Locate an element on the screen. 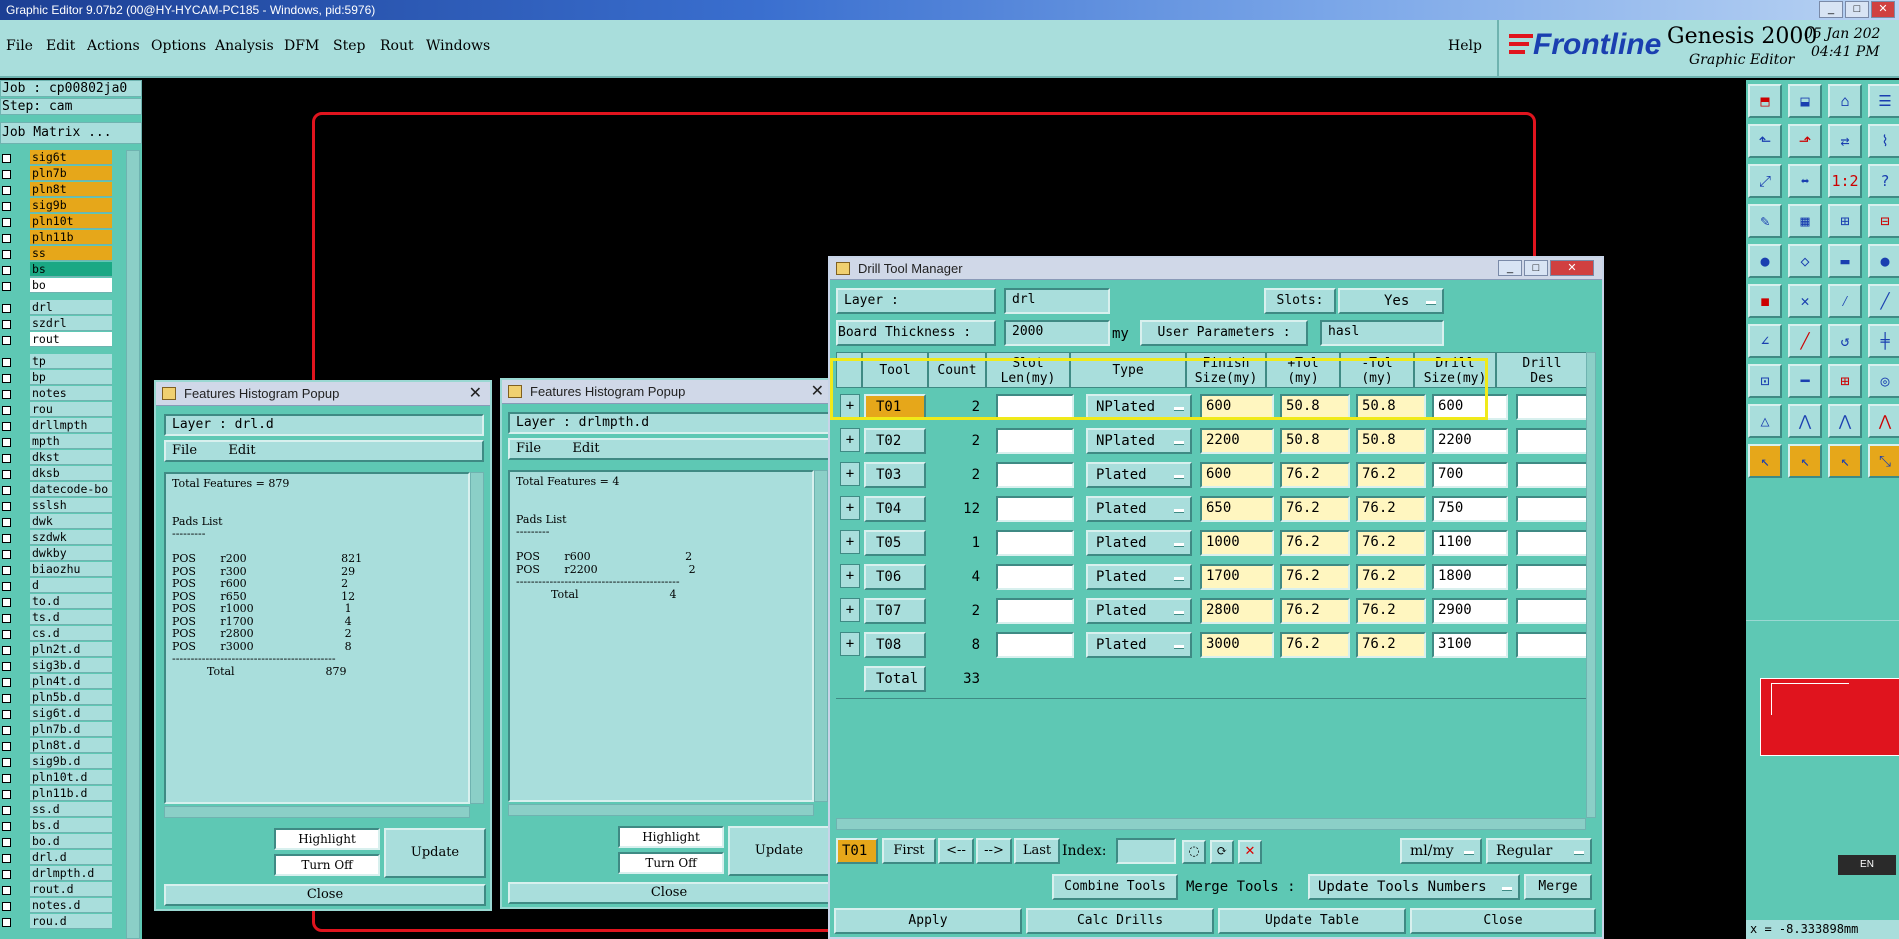 Image resolution: width=1899 pixels, height=939 pixels. menu-options: Options is located at coordinates (178, 46).